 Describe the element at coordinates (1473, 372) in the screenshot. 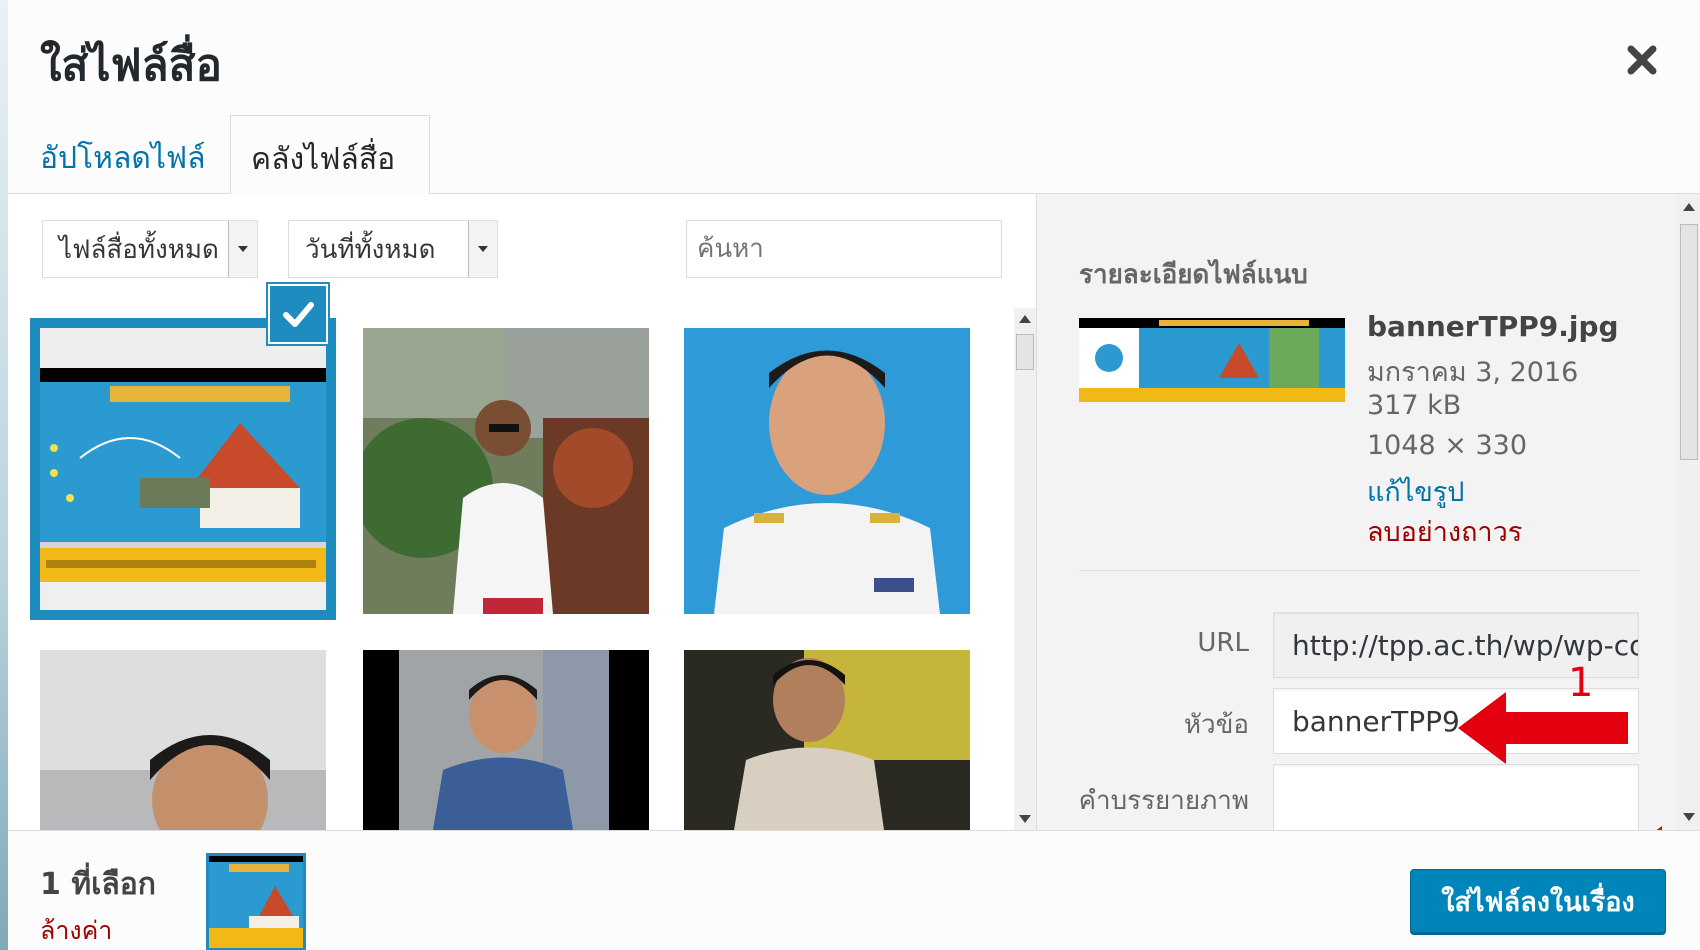

I see `details-date: มกราคม 3, 2016` at that location.